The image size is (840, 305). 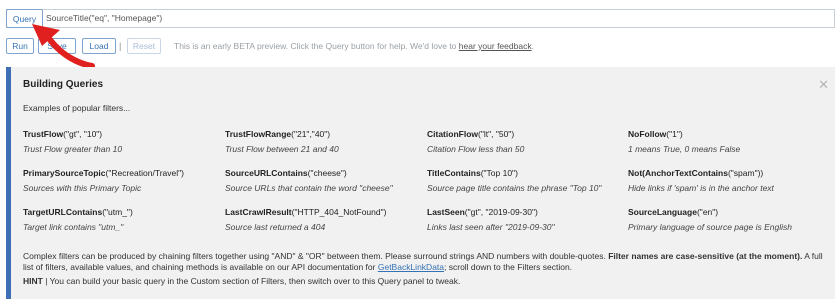 What do you see at coordinates (452, 134) in the screenshot?
I see `filter-name: CitationFlow` at bounding box center [452, 134].